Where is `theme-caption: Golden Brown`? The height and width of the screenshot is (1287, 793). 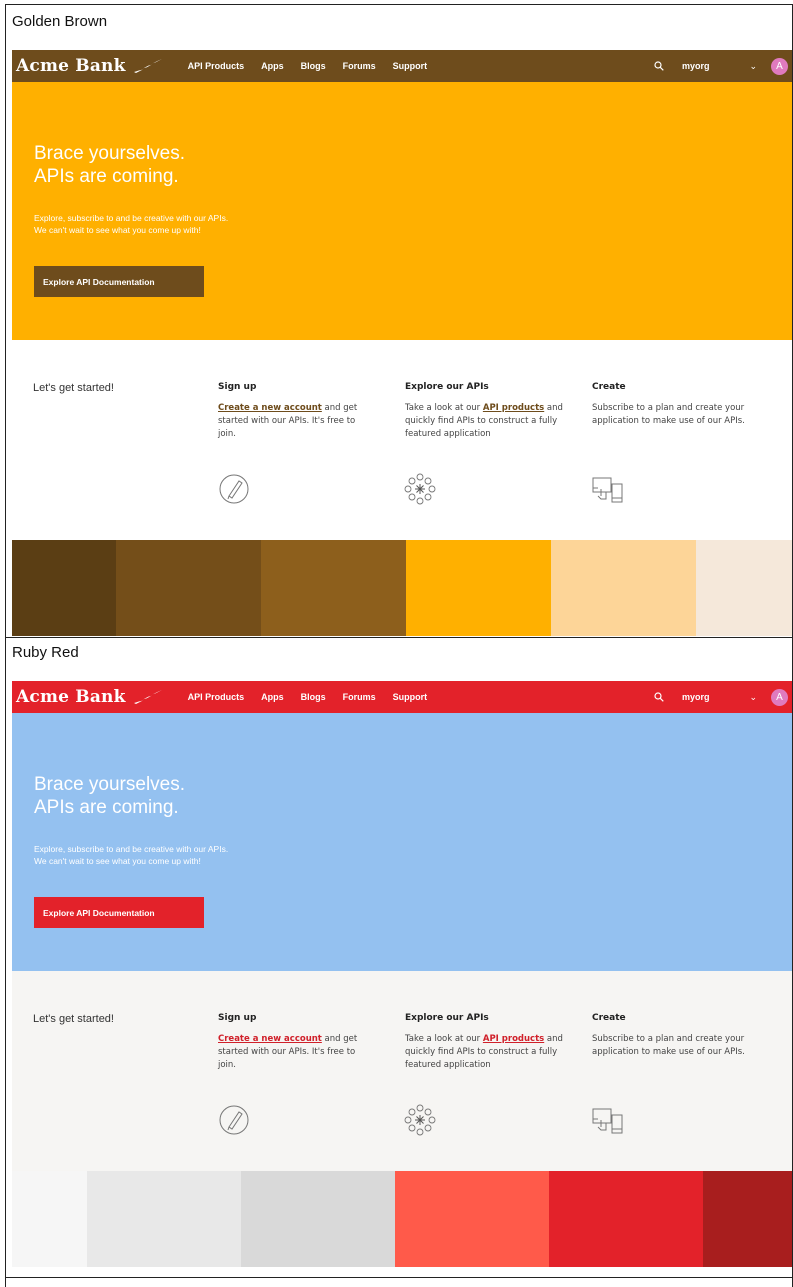 theme-caption: Golden Brown is located at coordinates (60, 21).